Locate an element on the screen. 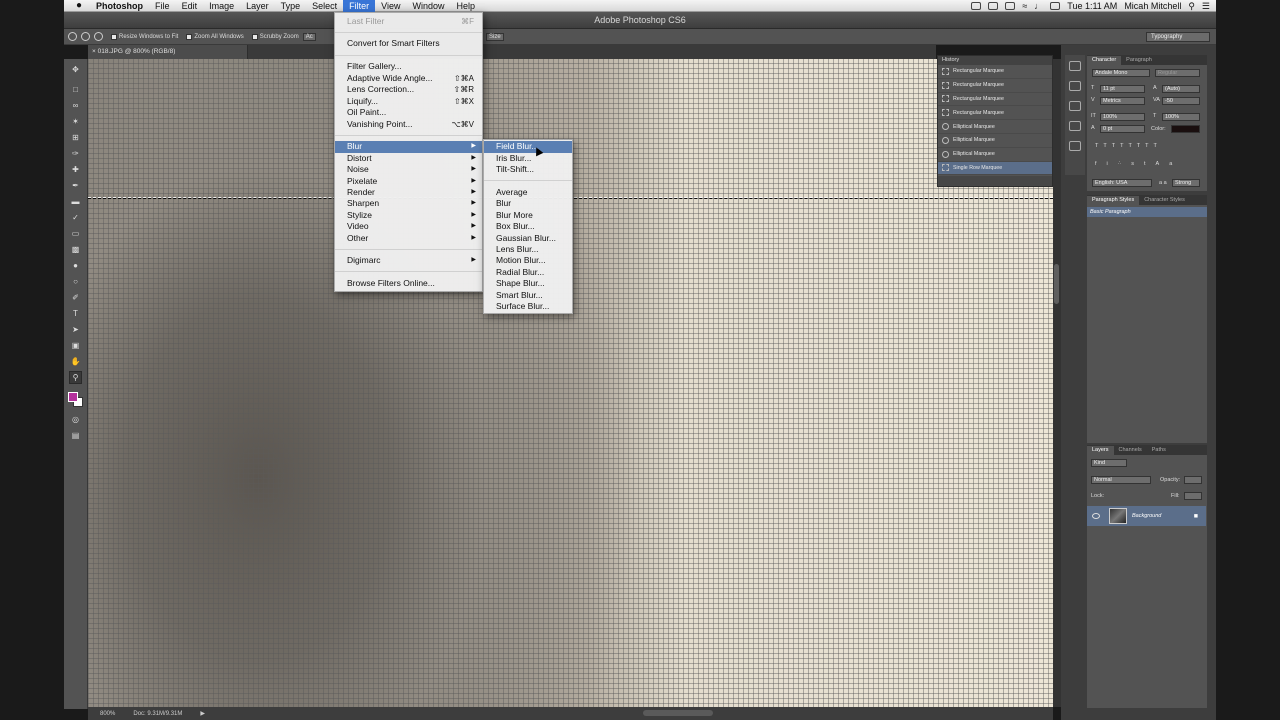 This screenshot has width=1280, height=720. visibility-eye-icon is located at coordinates (1096, 516).